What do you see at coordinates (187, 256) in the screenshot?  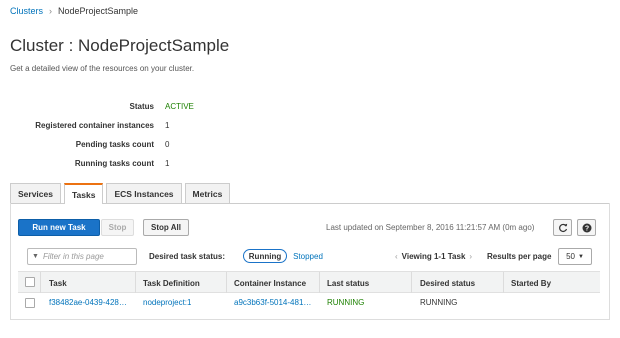 I see `desired-status-label: Desired task status:` at bounding box center [187, 256].